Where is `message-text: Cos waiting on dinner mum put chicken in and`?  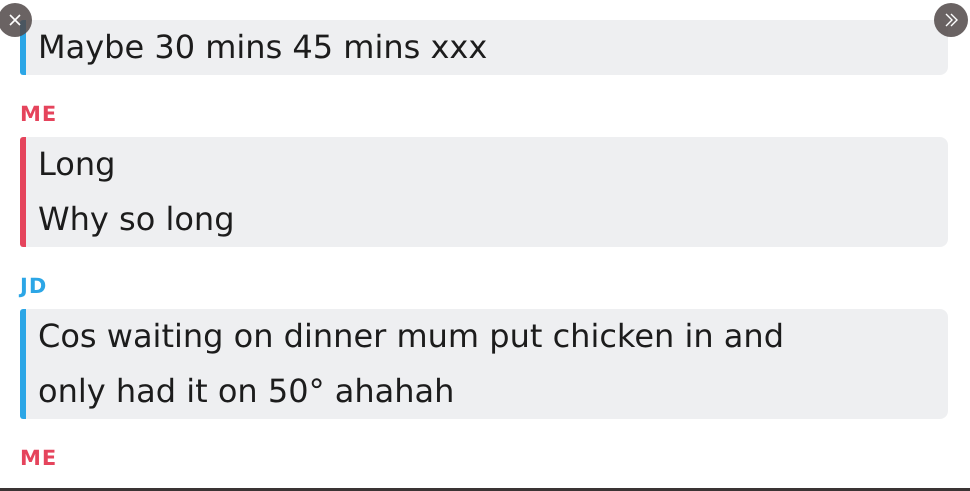
message-text: Cos waiting on dinner mum put chicken in and is located at coordinates (411, 336).